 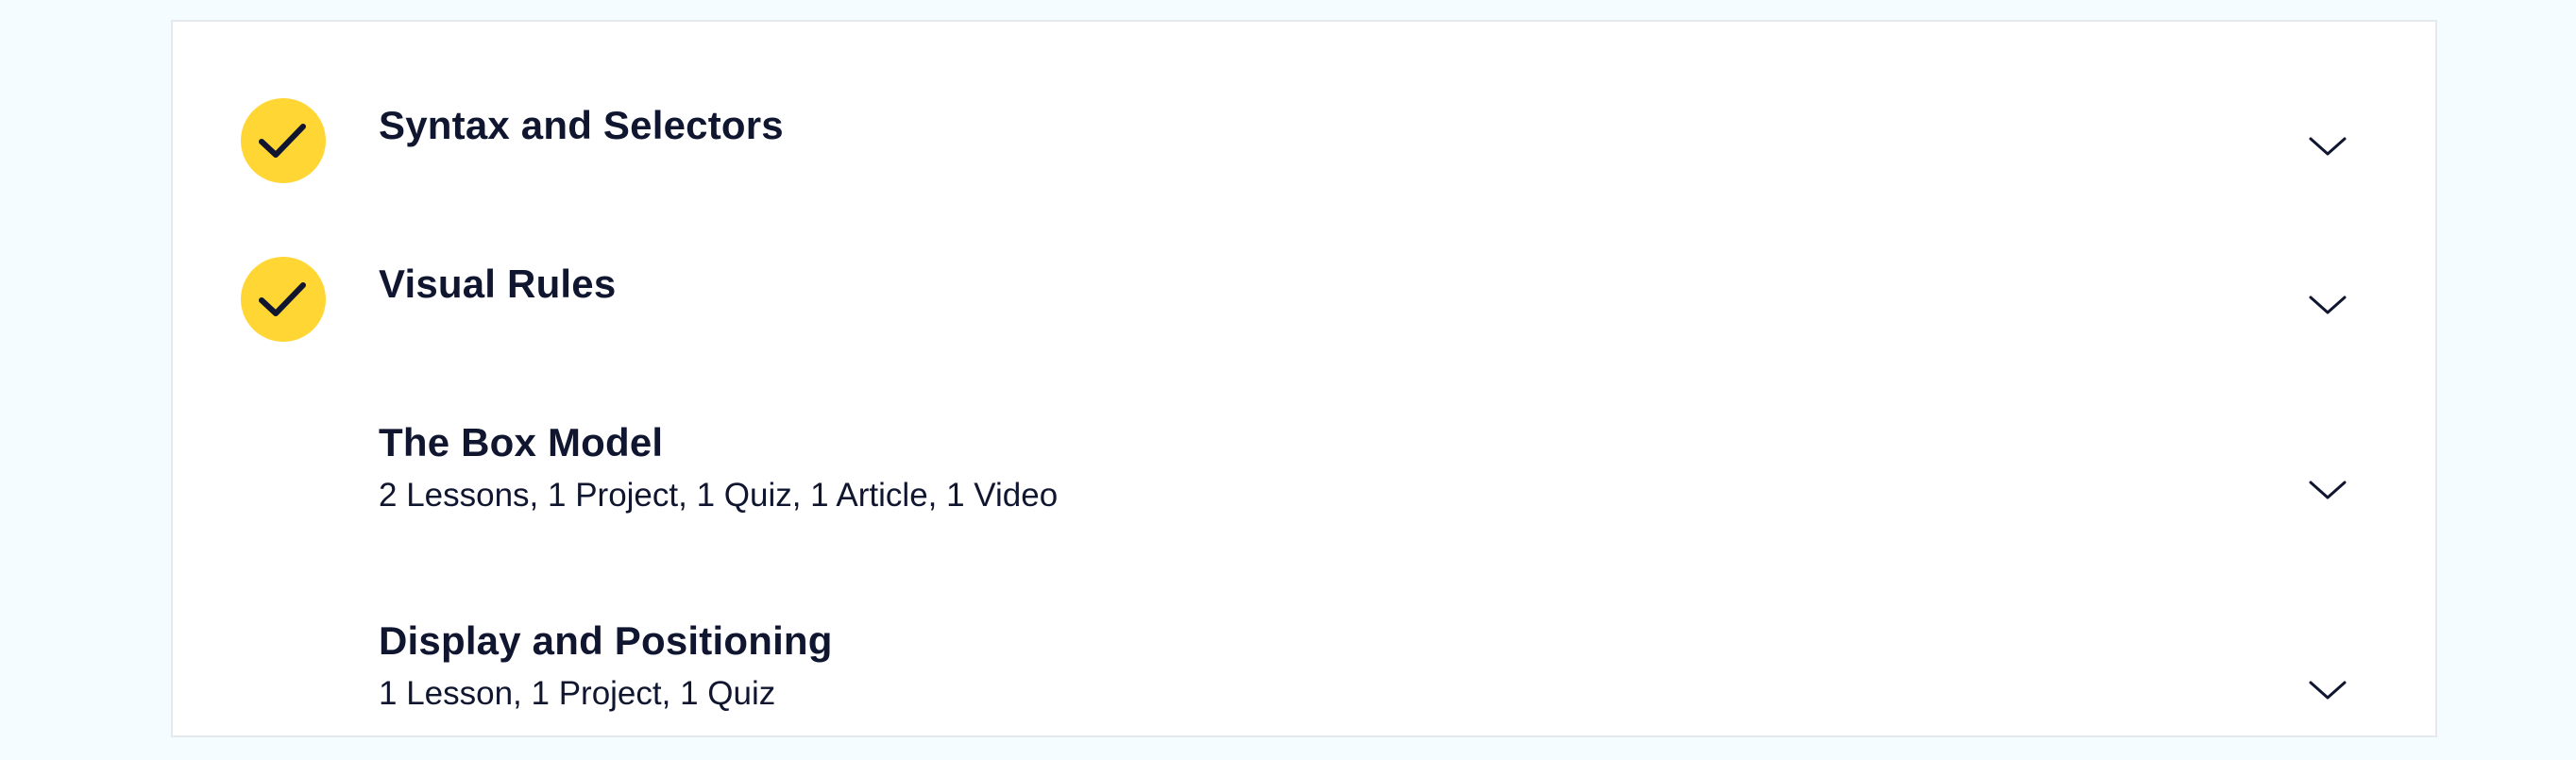 What do you see at coordinates (606, 640) in the screenshot?
I see `module-title: Display and Positioning` at bounding box center [606, 640].